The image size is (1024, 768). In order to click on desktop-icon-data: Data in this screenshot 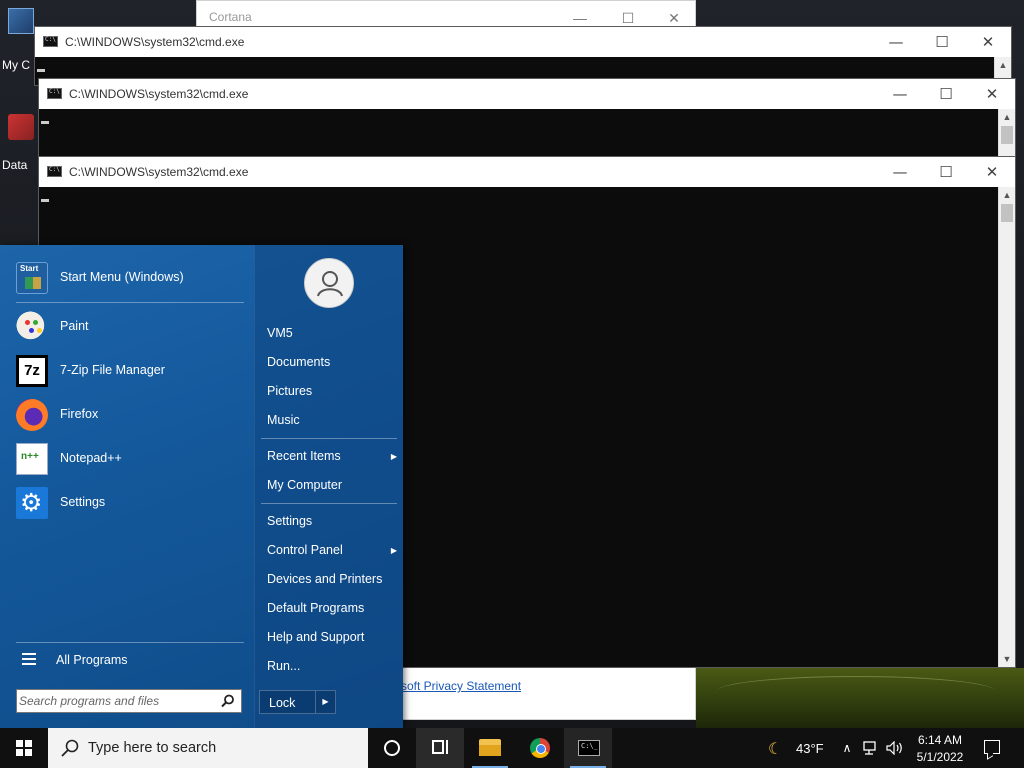, I will do `click(17, 143)`.